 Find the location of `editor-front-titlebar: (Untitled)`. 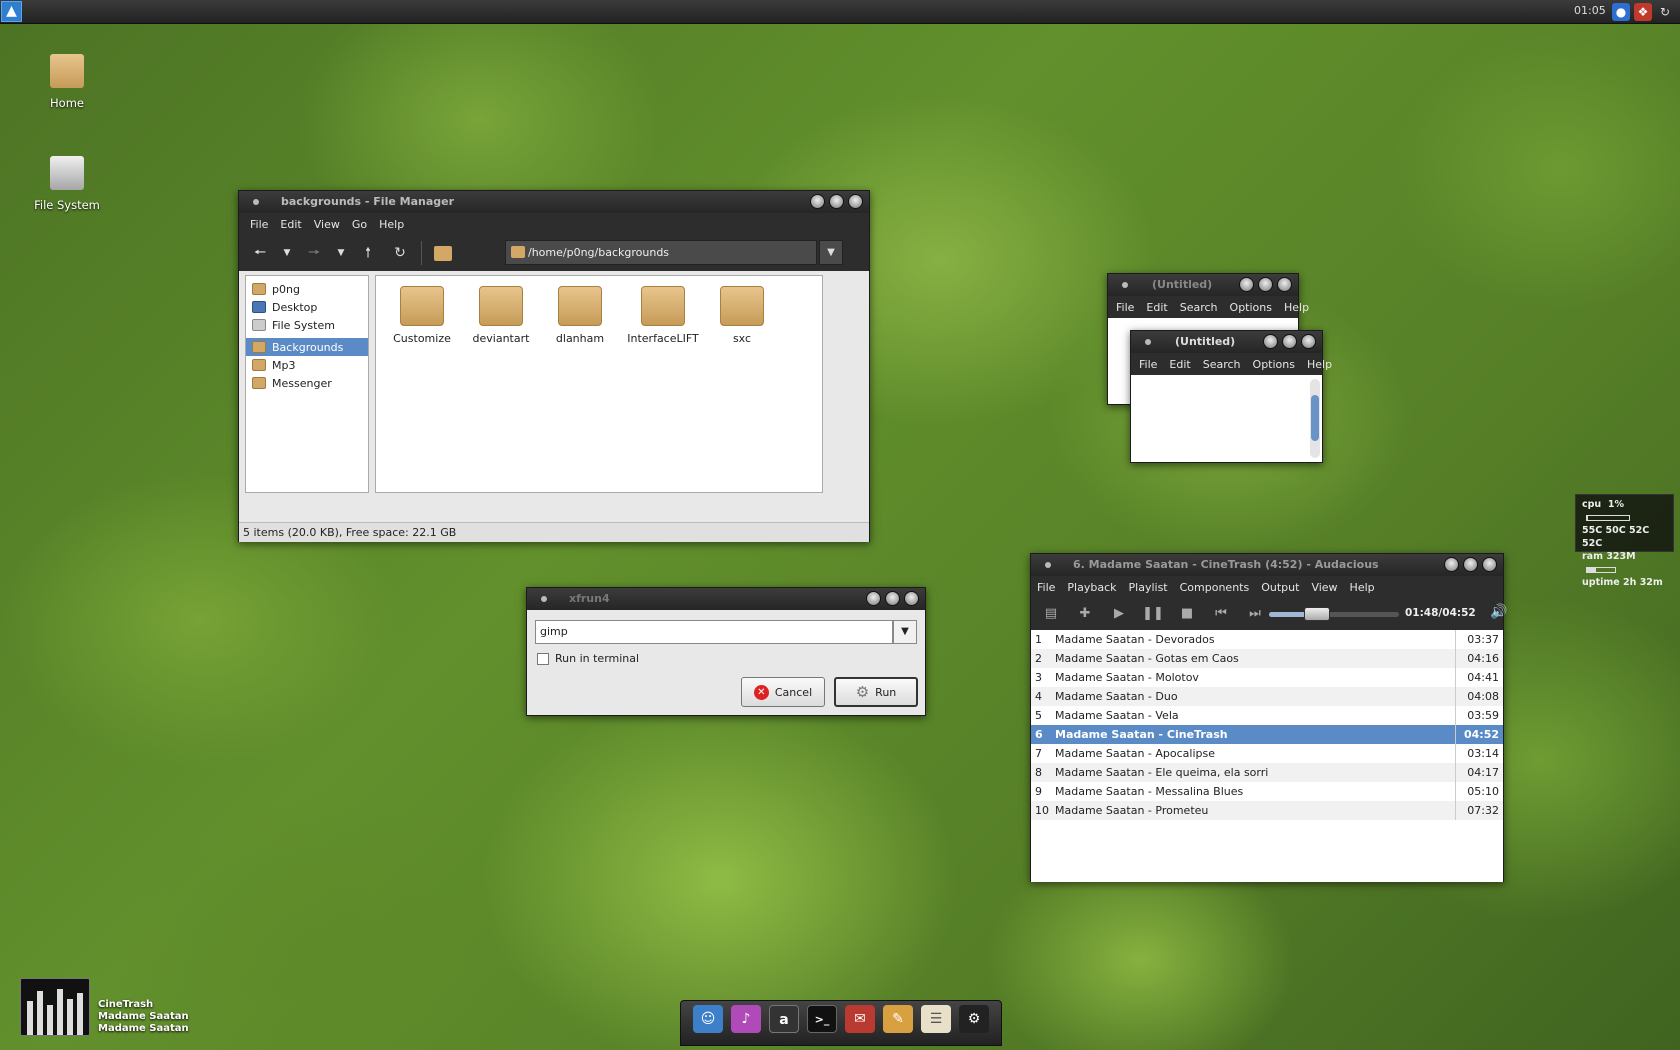

editor-front-titlebar: (Untitled) is located at coordinates (1226, 342).